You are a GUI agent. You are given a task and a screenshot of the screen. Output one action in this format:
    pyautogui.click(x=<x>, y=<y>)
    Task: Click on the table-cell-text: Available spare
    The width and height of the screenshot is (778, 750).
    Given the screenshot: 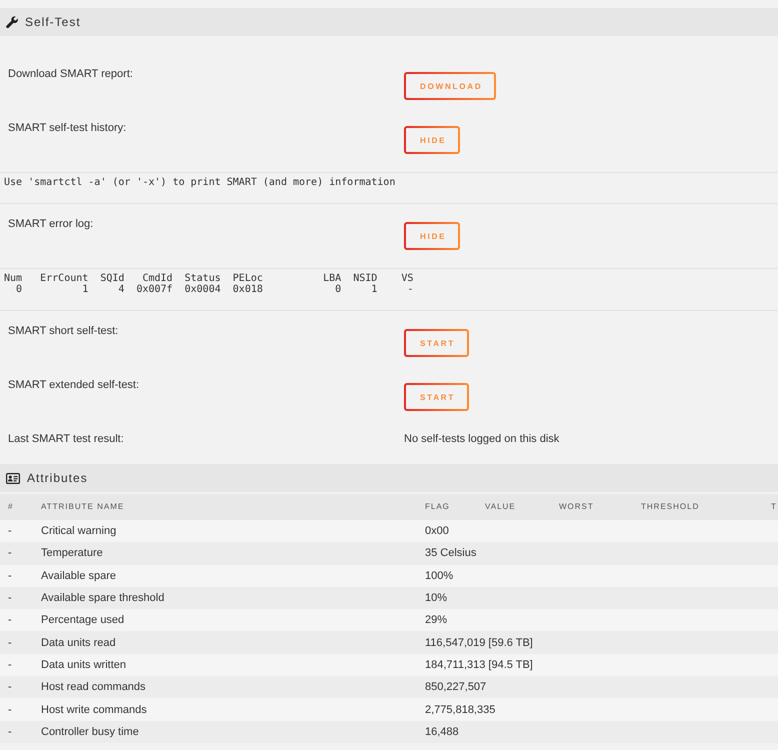 What is the action you would take?
    pyautogui.click(x=79, y=575)
    